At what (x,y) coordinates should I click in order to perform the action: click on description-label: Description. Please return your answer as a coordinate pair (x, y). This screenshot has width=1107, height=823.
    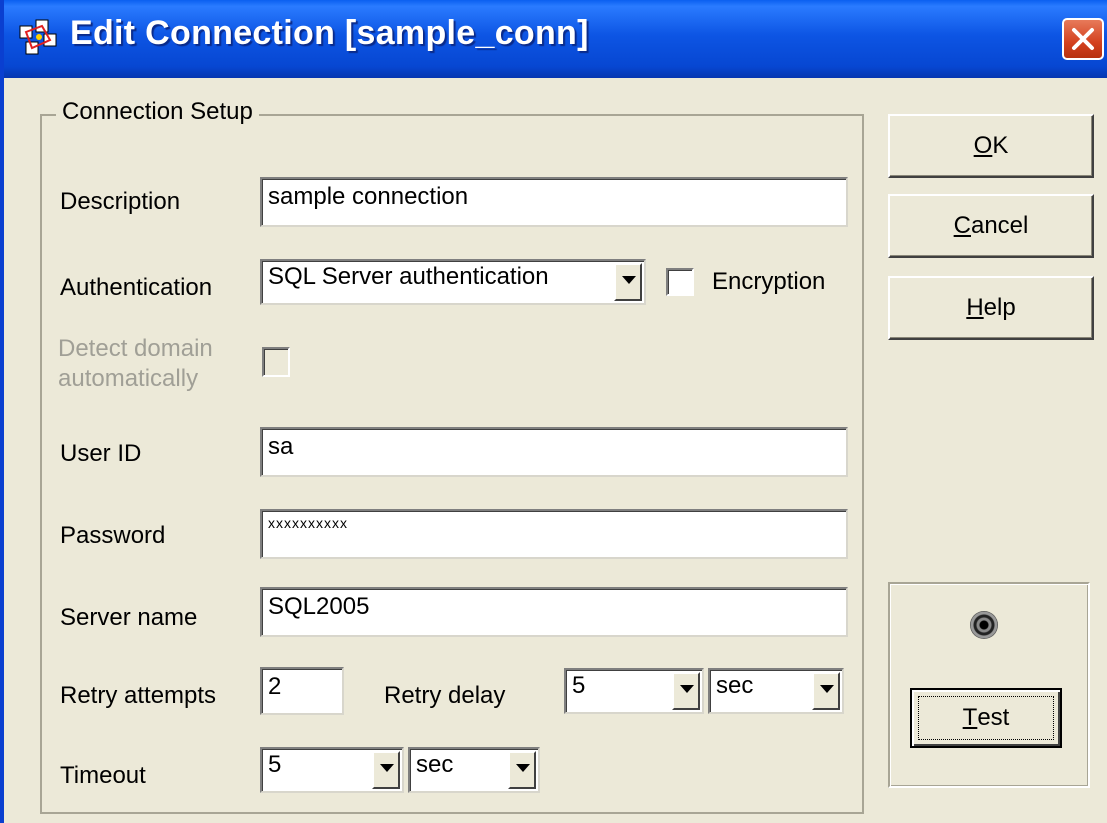
    Looking at the image, I should click on (120, 201).